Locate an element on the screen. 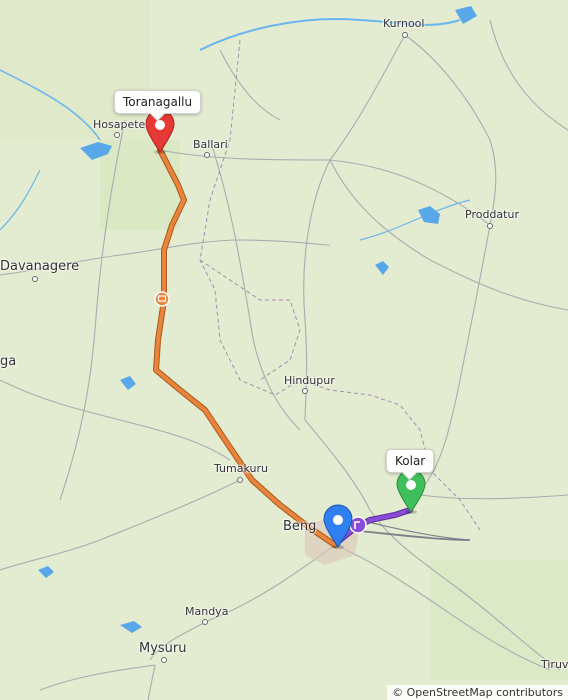 The image size is (568, 700). town-label-kurnool: Kurnool is located at coordinates (404, 23).